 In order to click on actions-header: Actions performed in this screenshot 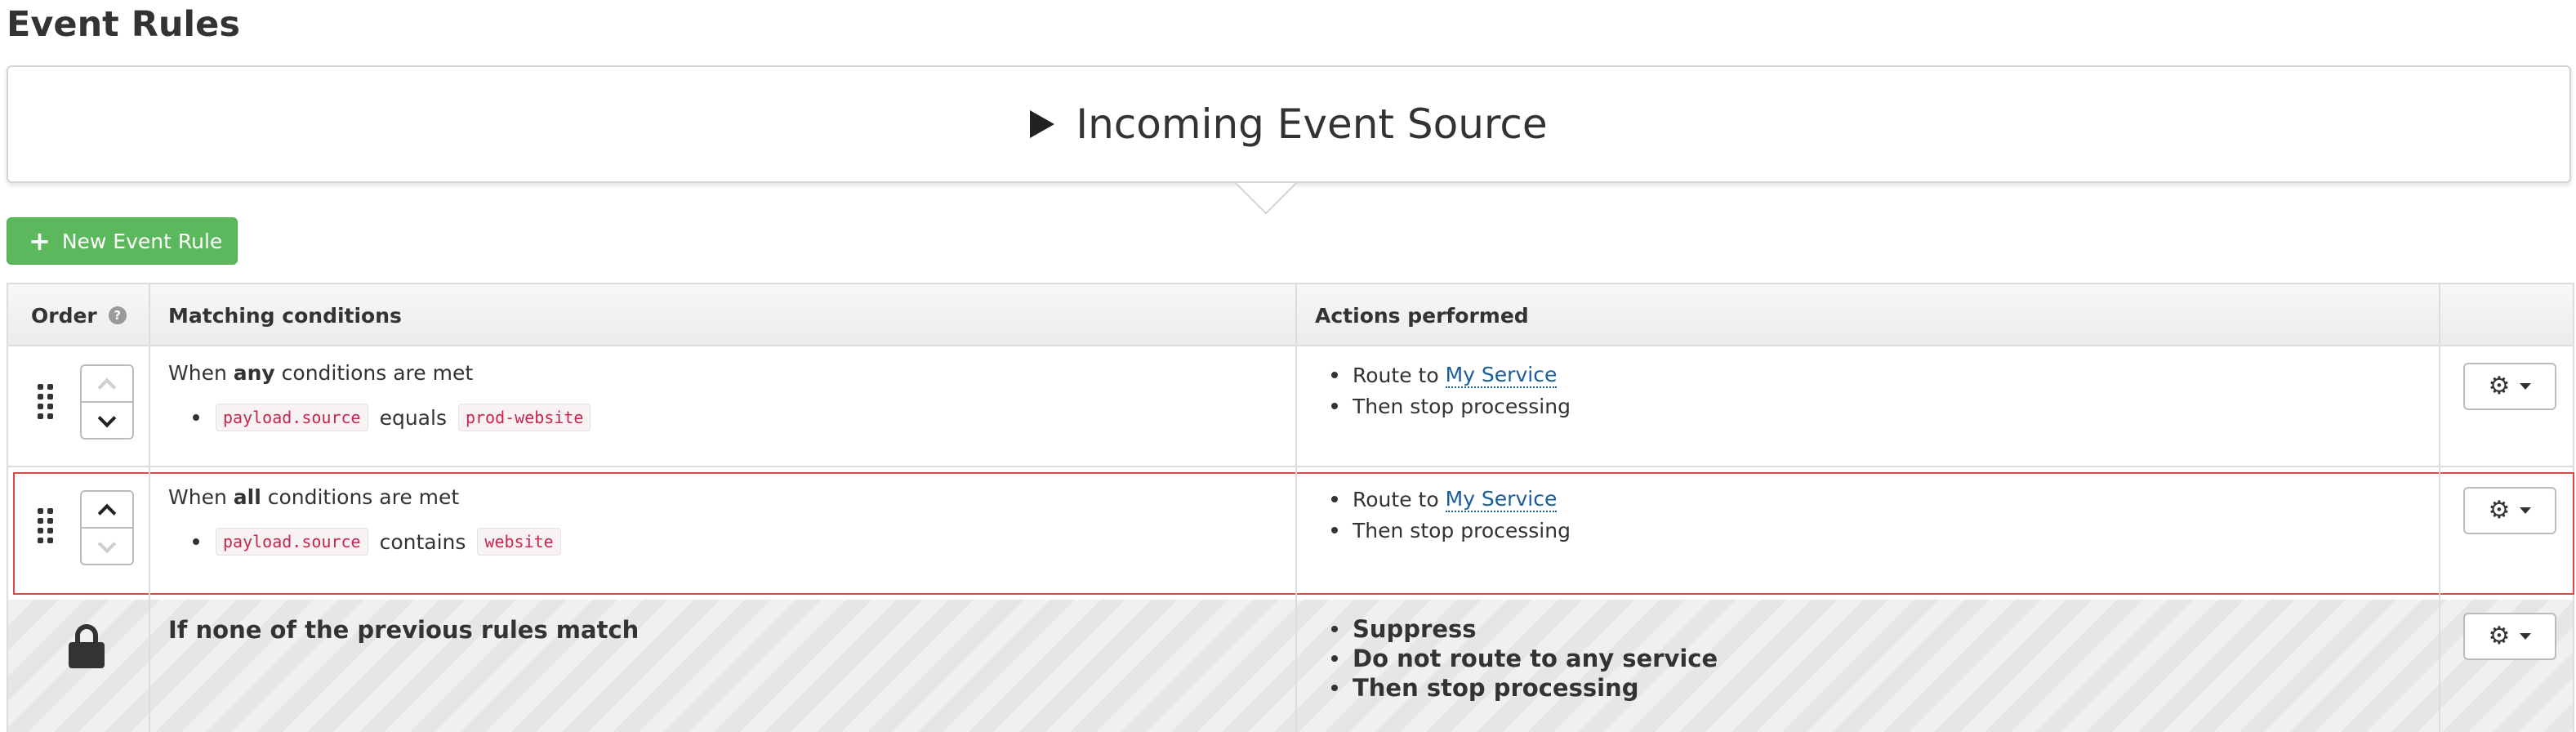, I will do `click(1422, 315)`.